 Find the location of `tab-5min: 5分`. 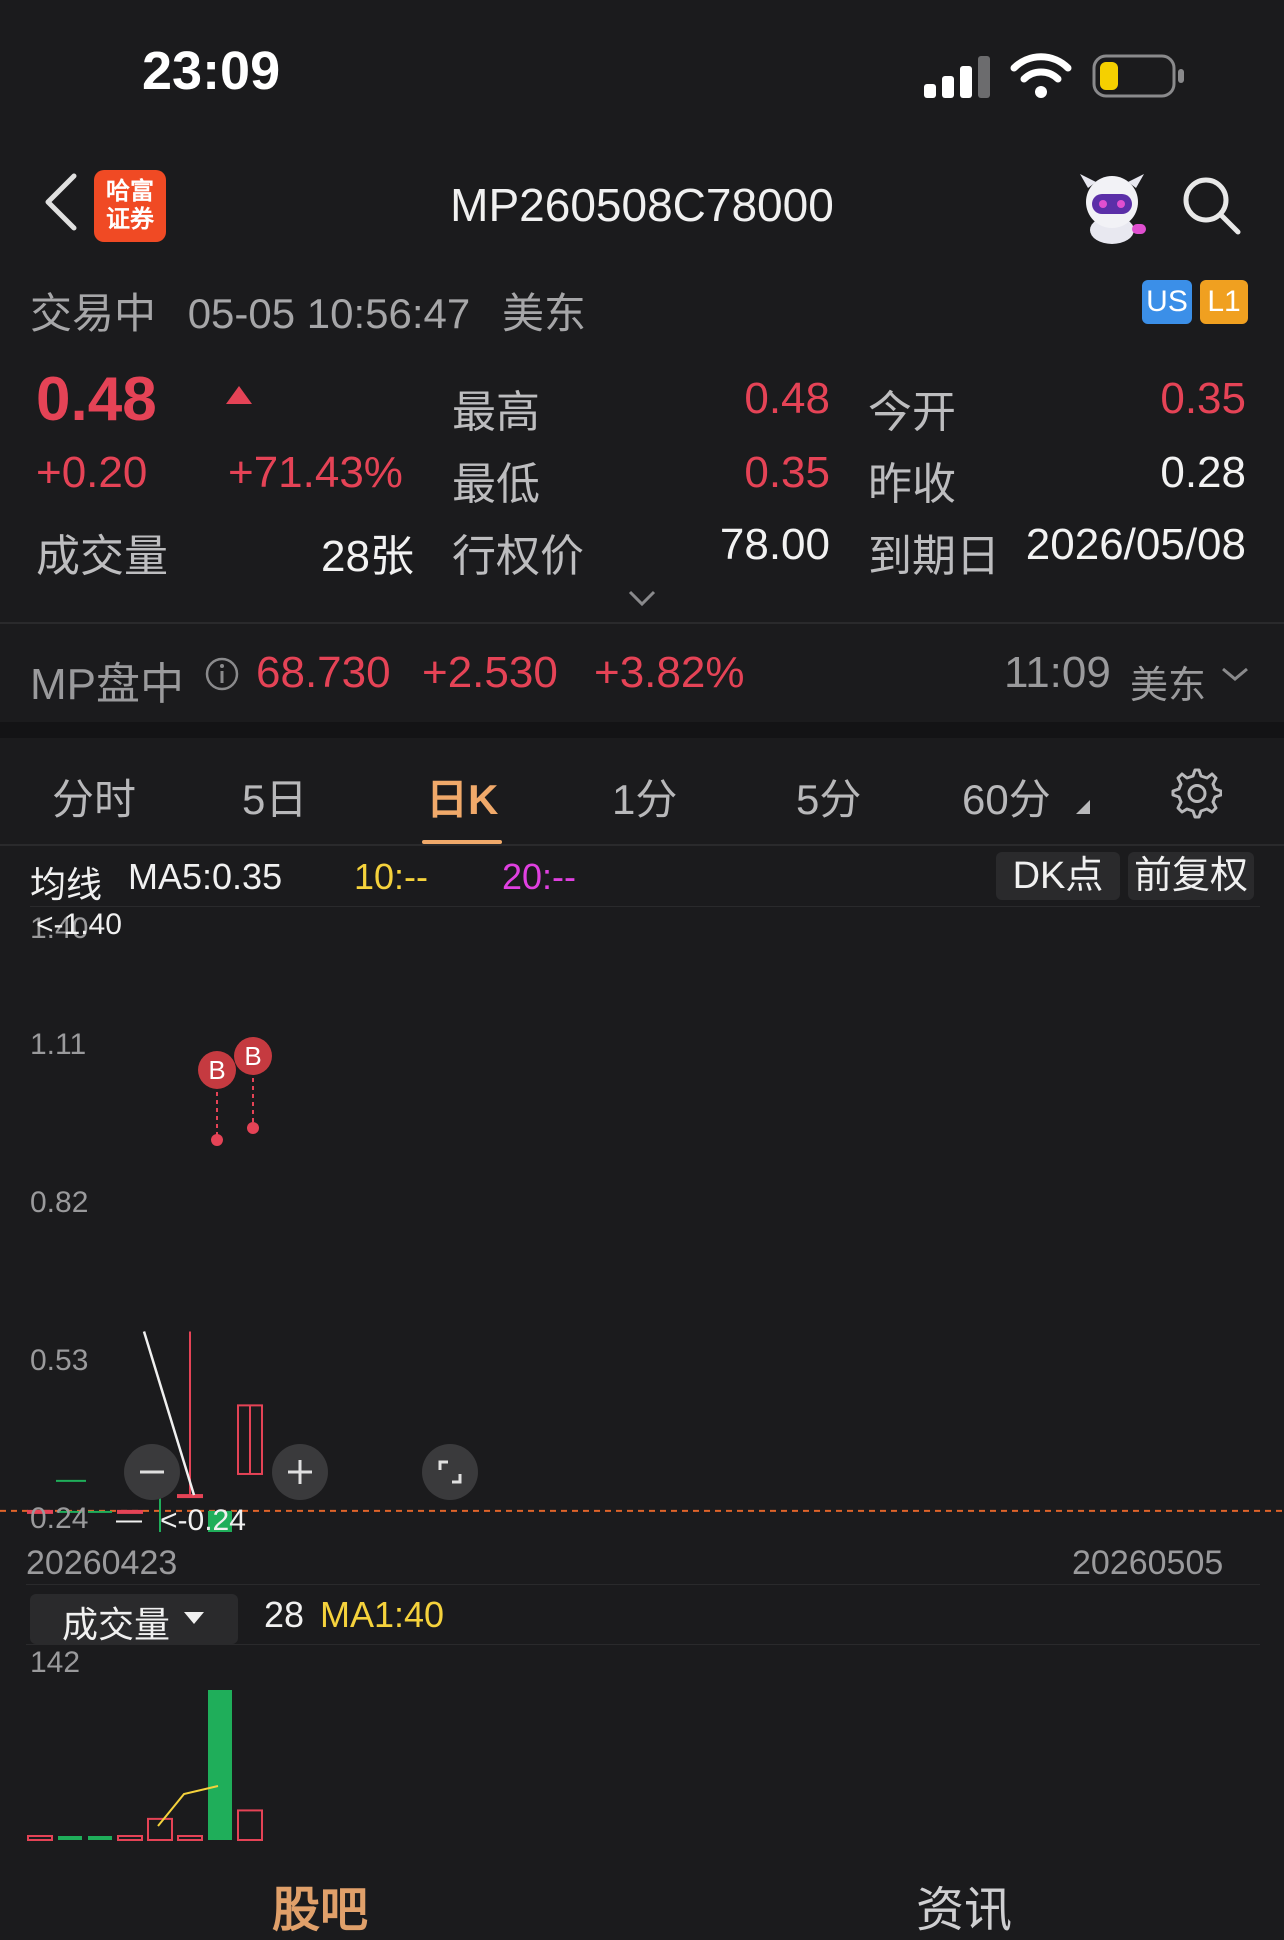

tab-5min: 5分 is located at coordinates (828, 796).